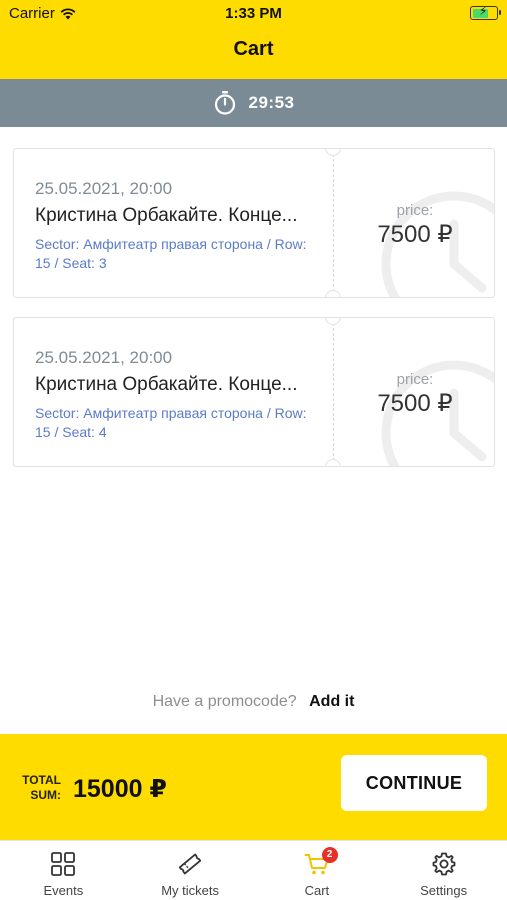 This screenshot has height=900, width=507. Describe the element at coordinates (224, 103) in the screenshot. I see `stopwatch-icon` at that location.